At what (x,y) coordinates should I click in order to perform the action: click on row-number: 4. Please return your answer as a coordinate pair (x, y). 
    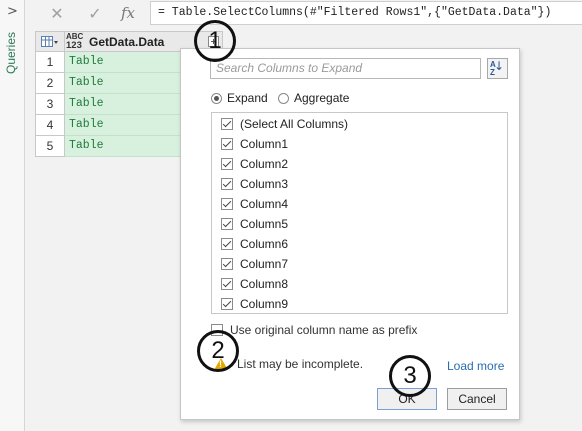
    Looking at the image, I should click on (50, 125).